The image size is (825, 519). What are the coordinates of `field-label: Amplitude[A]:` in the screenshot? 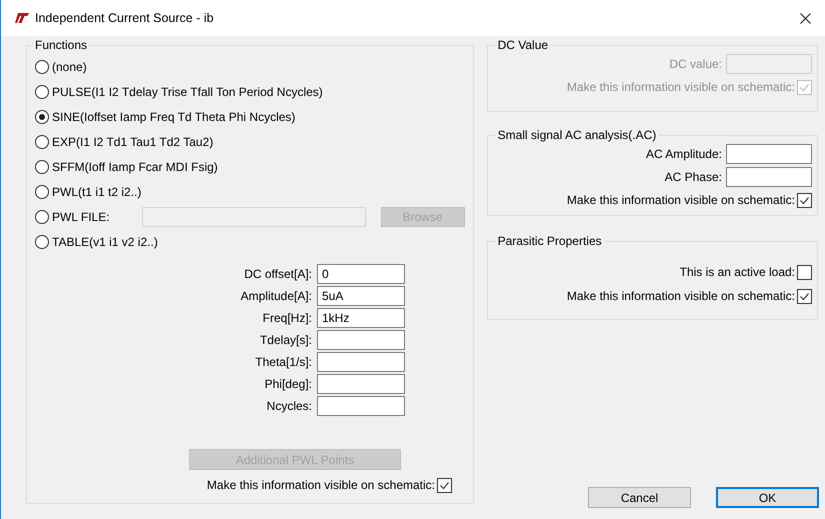 It's located at (276, 296).